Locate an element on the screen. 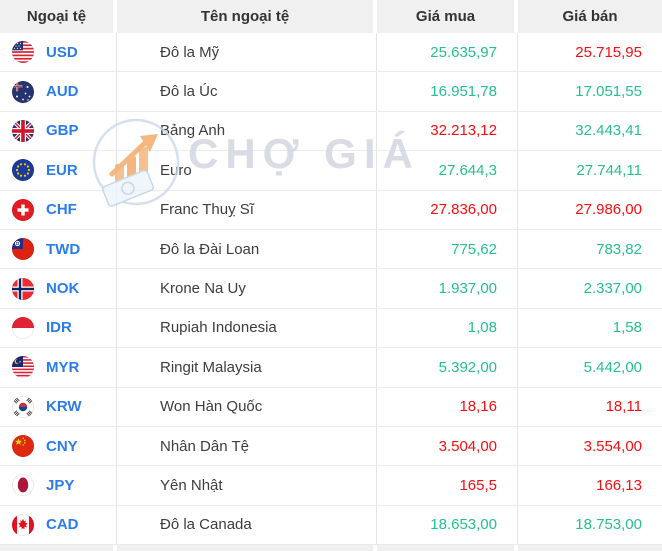 This screenshot has height=551, width=662. buy-price: 5.392,00 is located at coordinates (467, 367).